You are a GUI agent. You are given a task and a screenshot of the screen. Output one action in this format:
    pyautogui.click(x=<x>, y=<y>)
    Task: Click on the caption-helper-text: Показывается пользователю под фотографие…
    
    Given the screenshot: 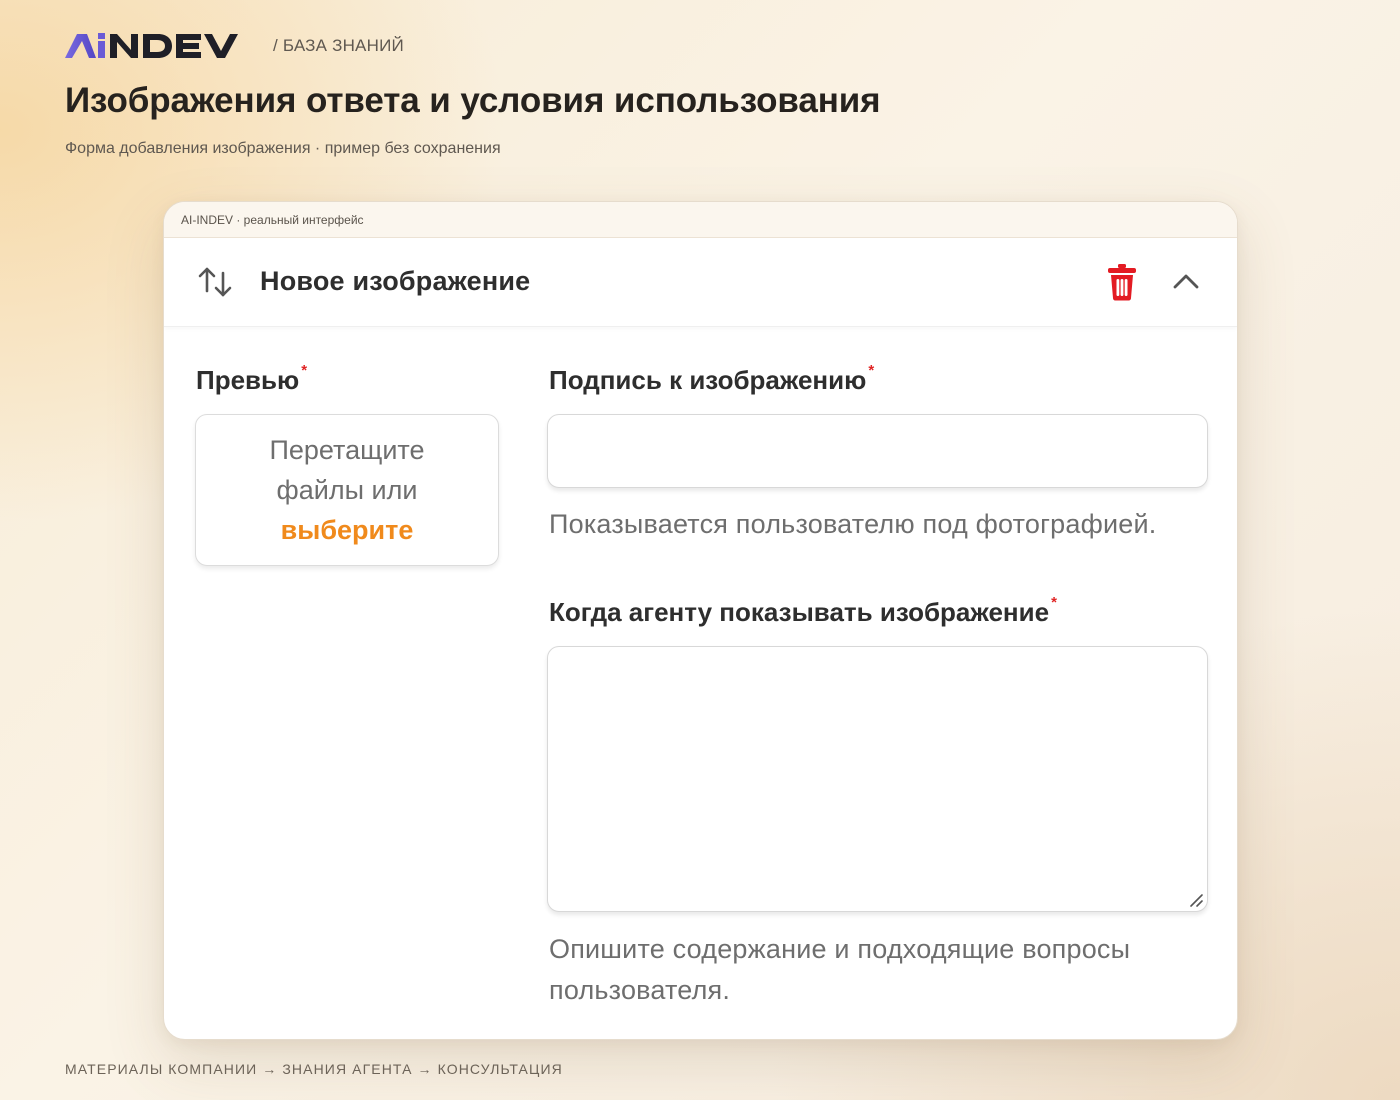 What is the action you would take?
    pyautogui.click(x=853, y=524)
    